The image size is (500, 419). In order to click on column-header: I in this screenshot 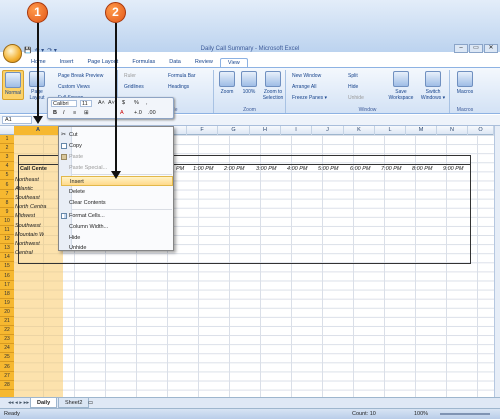, I will do `click(296, 130)`.